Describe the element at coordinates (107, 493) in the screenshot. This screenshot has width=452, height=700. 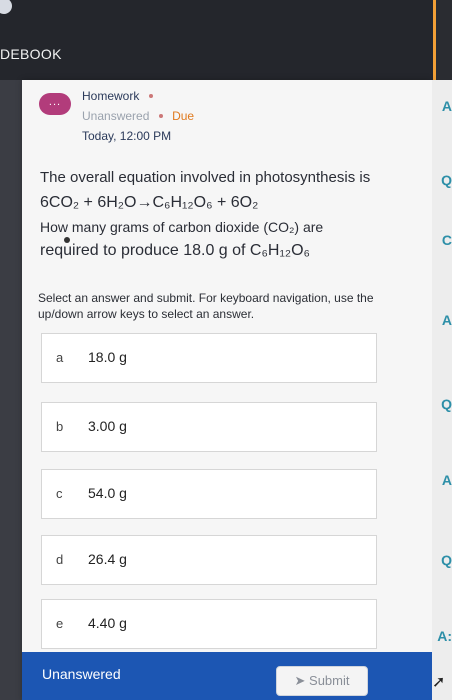
I see `option-value: 54.0 g` at that location.